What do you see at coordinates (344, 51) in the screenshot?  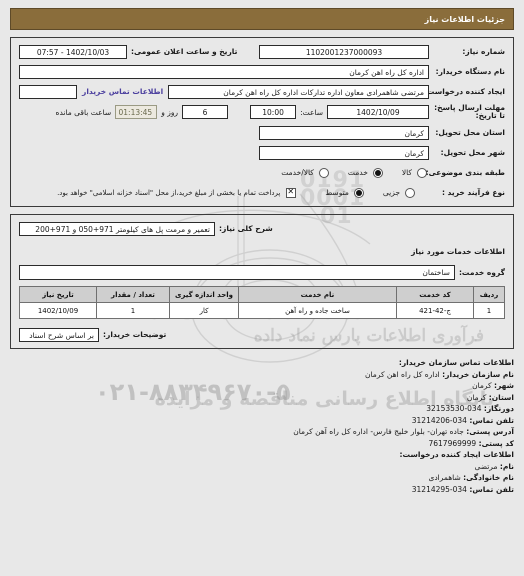 I see `need-number-value: 1102001237000093` at bounding box center [344, 51].